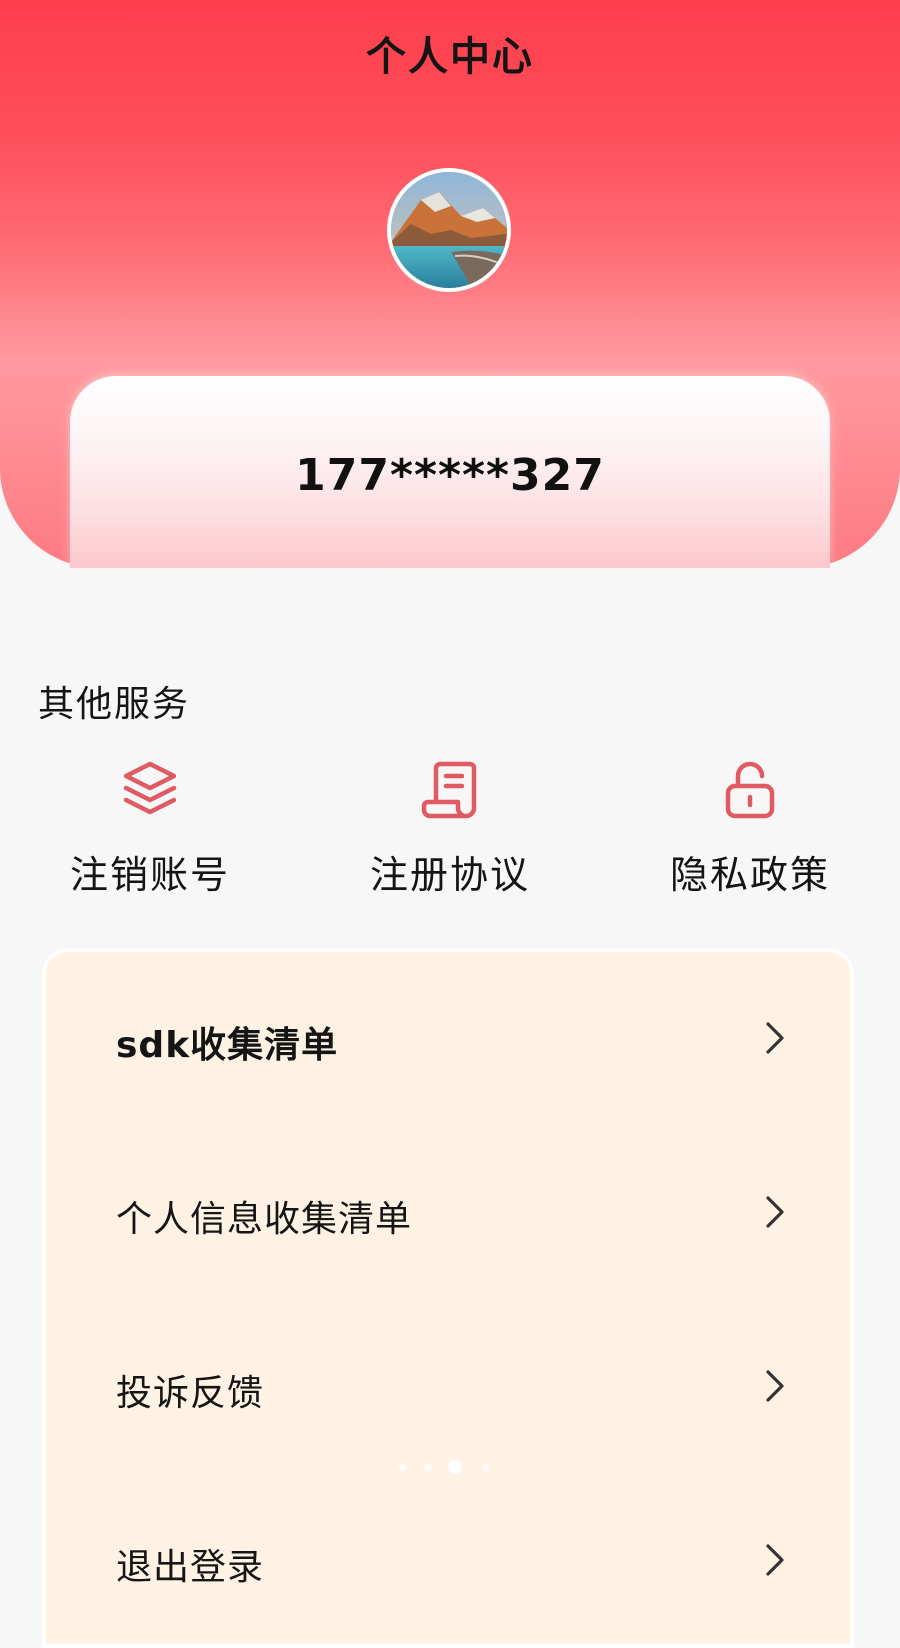 This screenshot has width=900, height=1648. Describe the element at coordinates (190, 1567) in the screenshot. I see `menu-item-label: 退出登录` at that location.